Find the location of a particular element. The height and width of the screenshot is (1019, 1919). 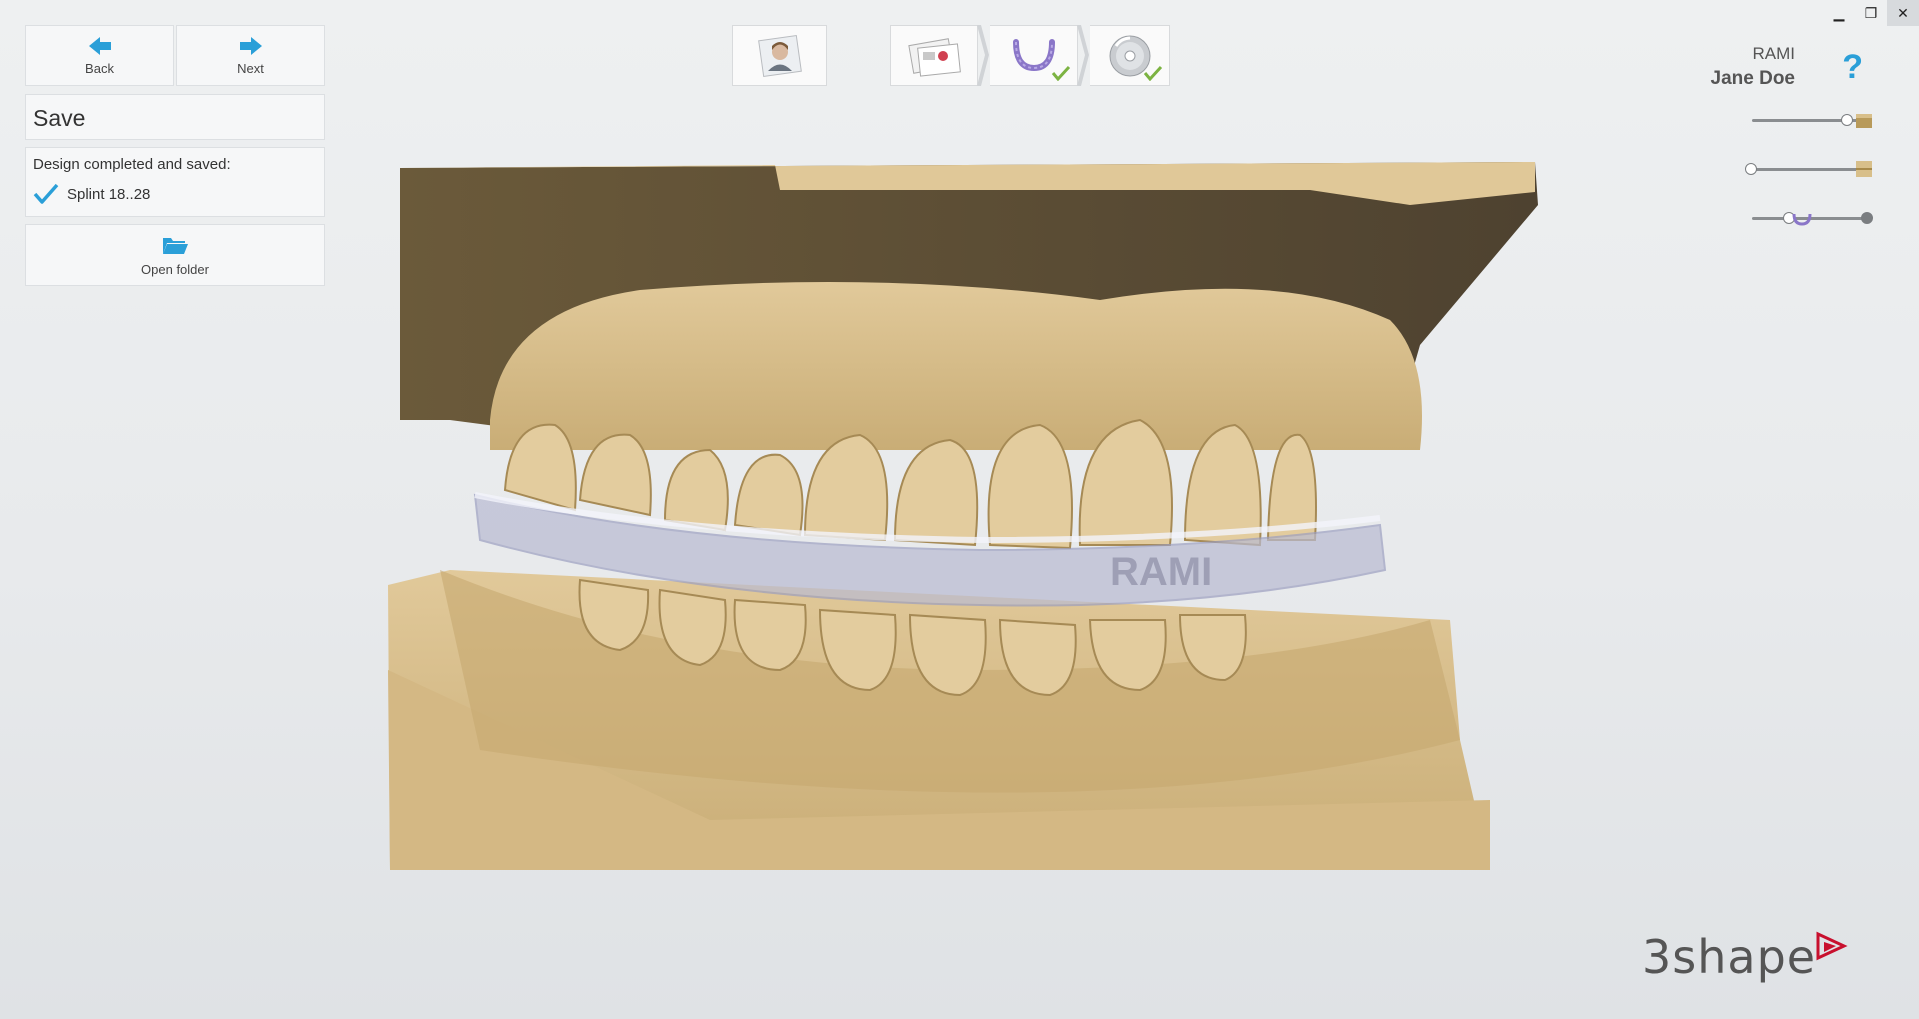

slider-track is located at coordinates (1809, 169).